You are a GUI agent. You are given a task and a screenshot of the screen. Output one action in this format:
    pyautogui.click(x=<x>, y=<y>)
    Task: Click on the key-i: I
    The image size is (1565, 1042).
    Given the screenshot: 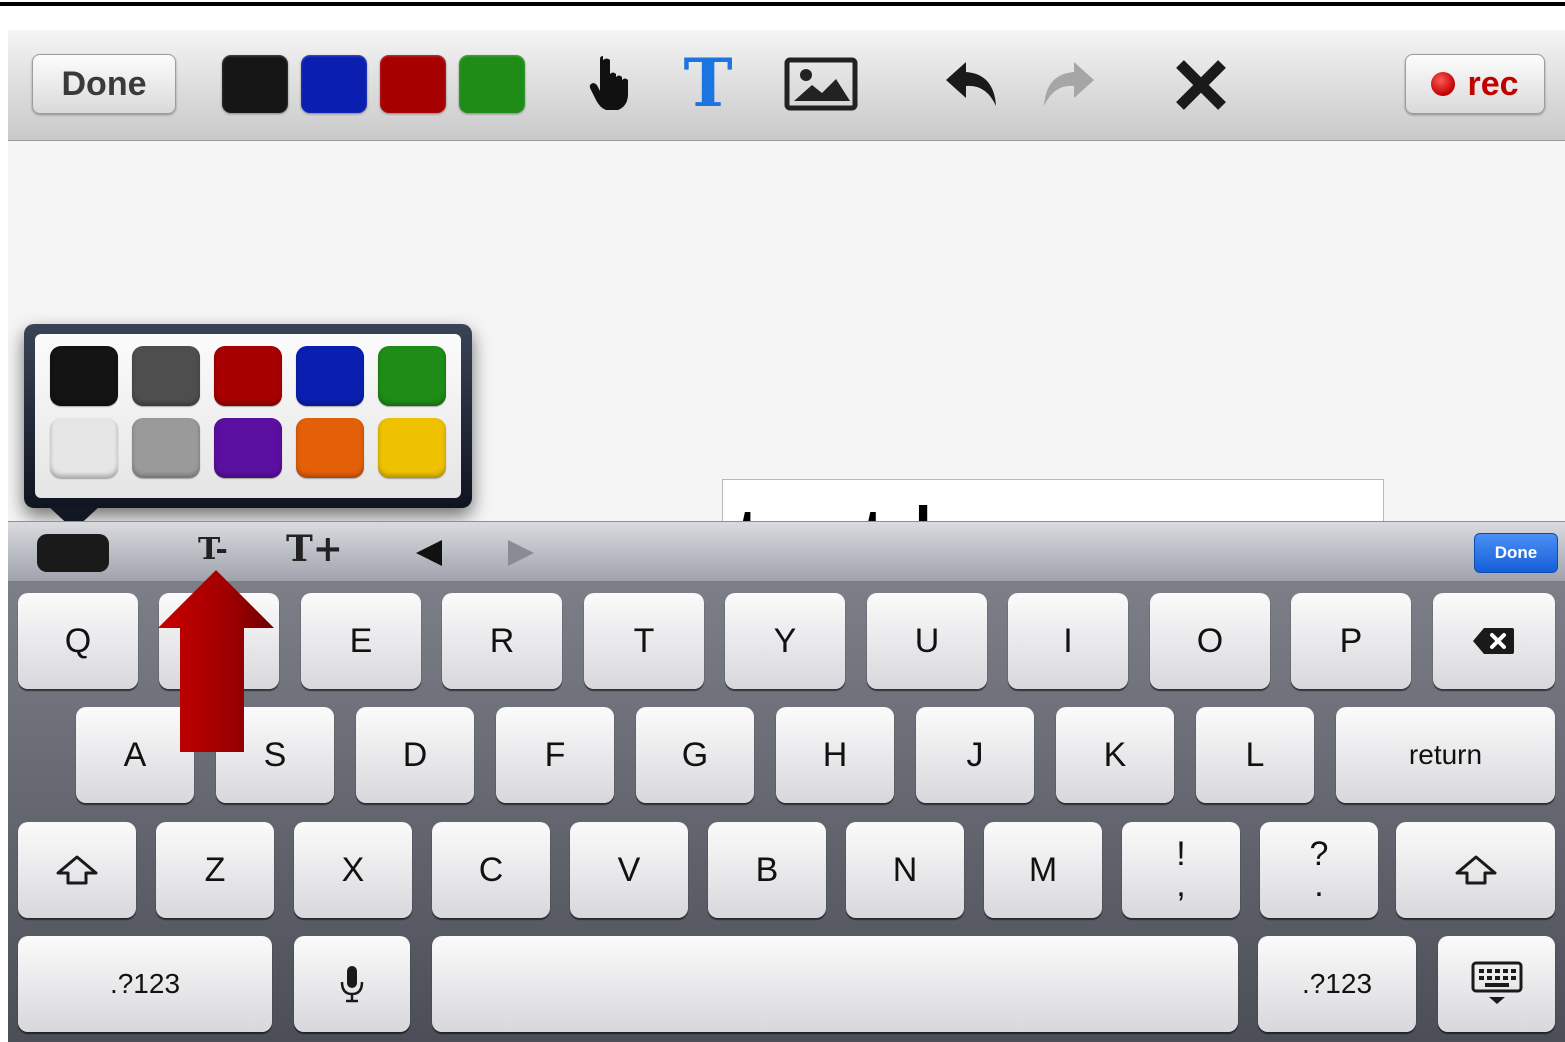 What is the action you would take?
    pyautogui.click(x=1068, y=641)
    